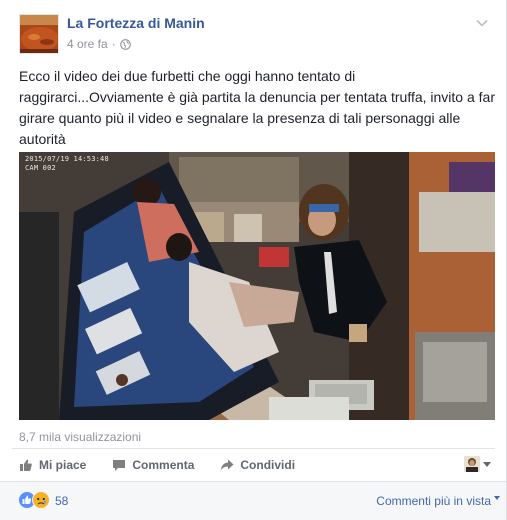 This screenshot has width=507, height=520. Describe the element at coordinates (67, 164) in the screenshot. I see `camera-overlay: 2015/07/19 14:53:48 CAM 002` at that location.